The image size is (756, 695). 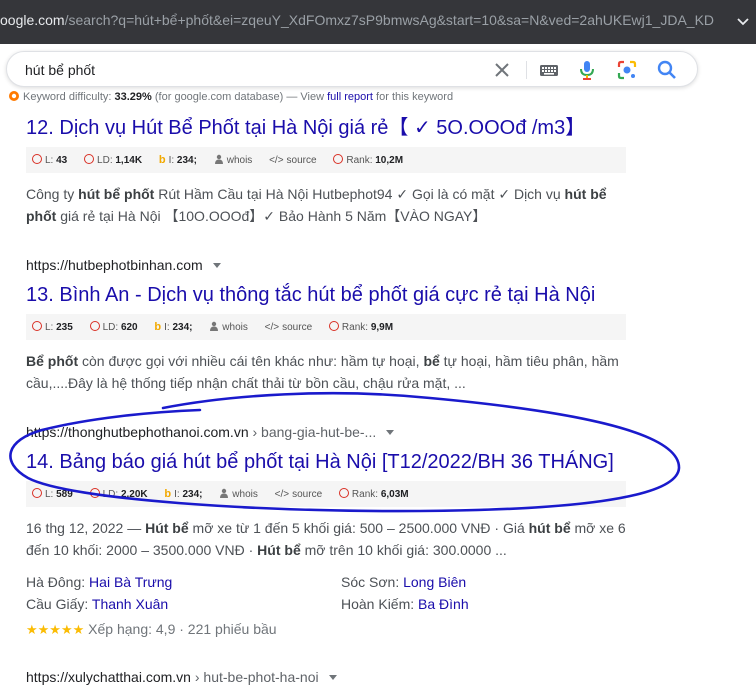 I want to click on sitelink: Cầu Giấy: Thanh Xuân, so click(x=97, y=604).